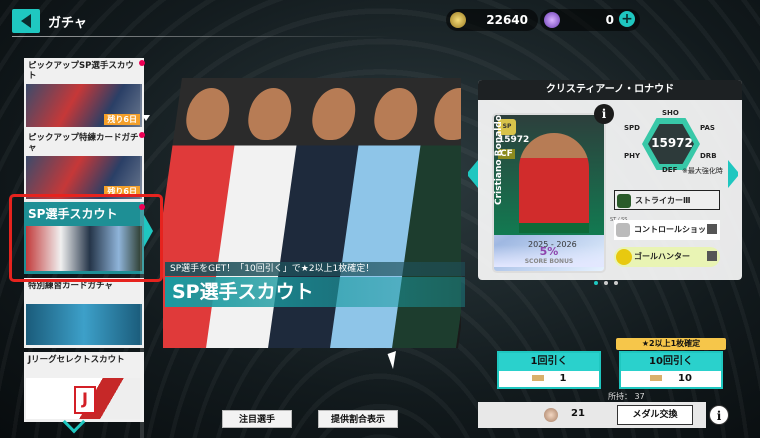 The image size is (760, 438). Describe the element at coordinates (655, 415) in the screenshot. I see `medal-exchange-button: メダル交換` at that location.